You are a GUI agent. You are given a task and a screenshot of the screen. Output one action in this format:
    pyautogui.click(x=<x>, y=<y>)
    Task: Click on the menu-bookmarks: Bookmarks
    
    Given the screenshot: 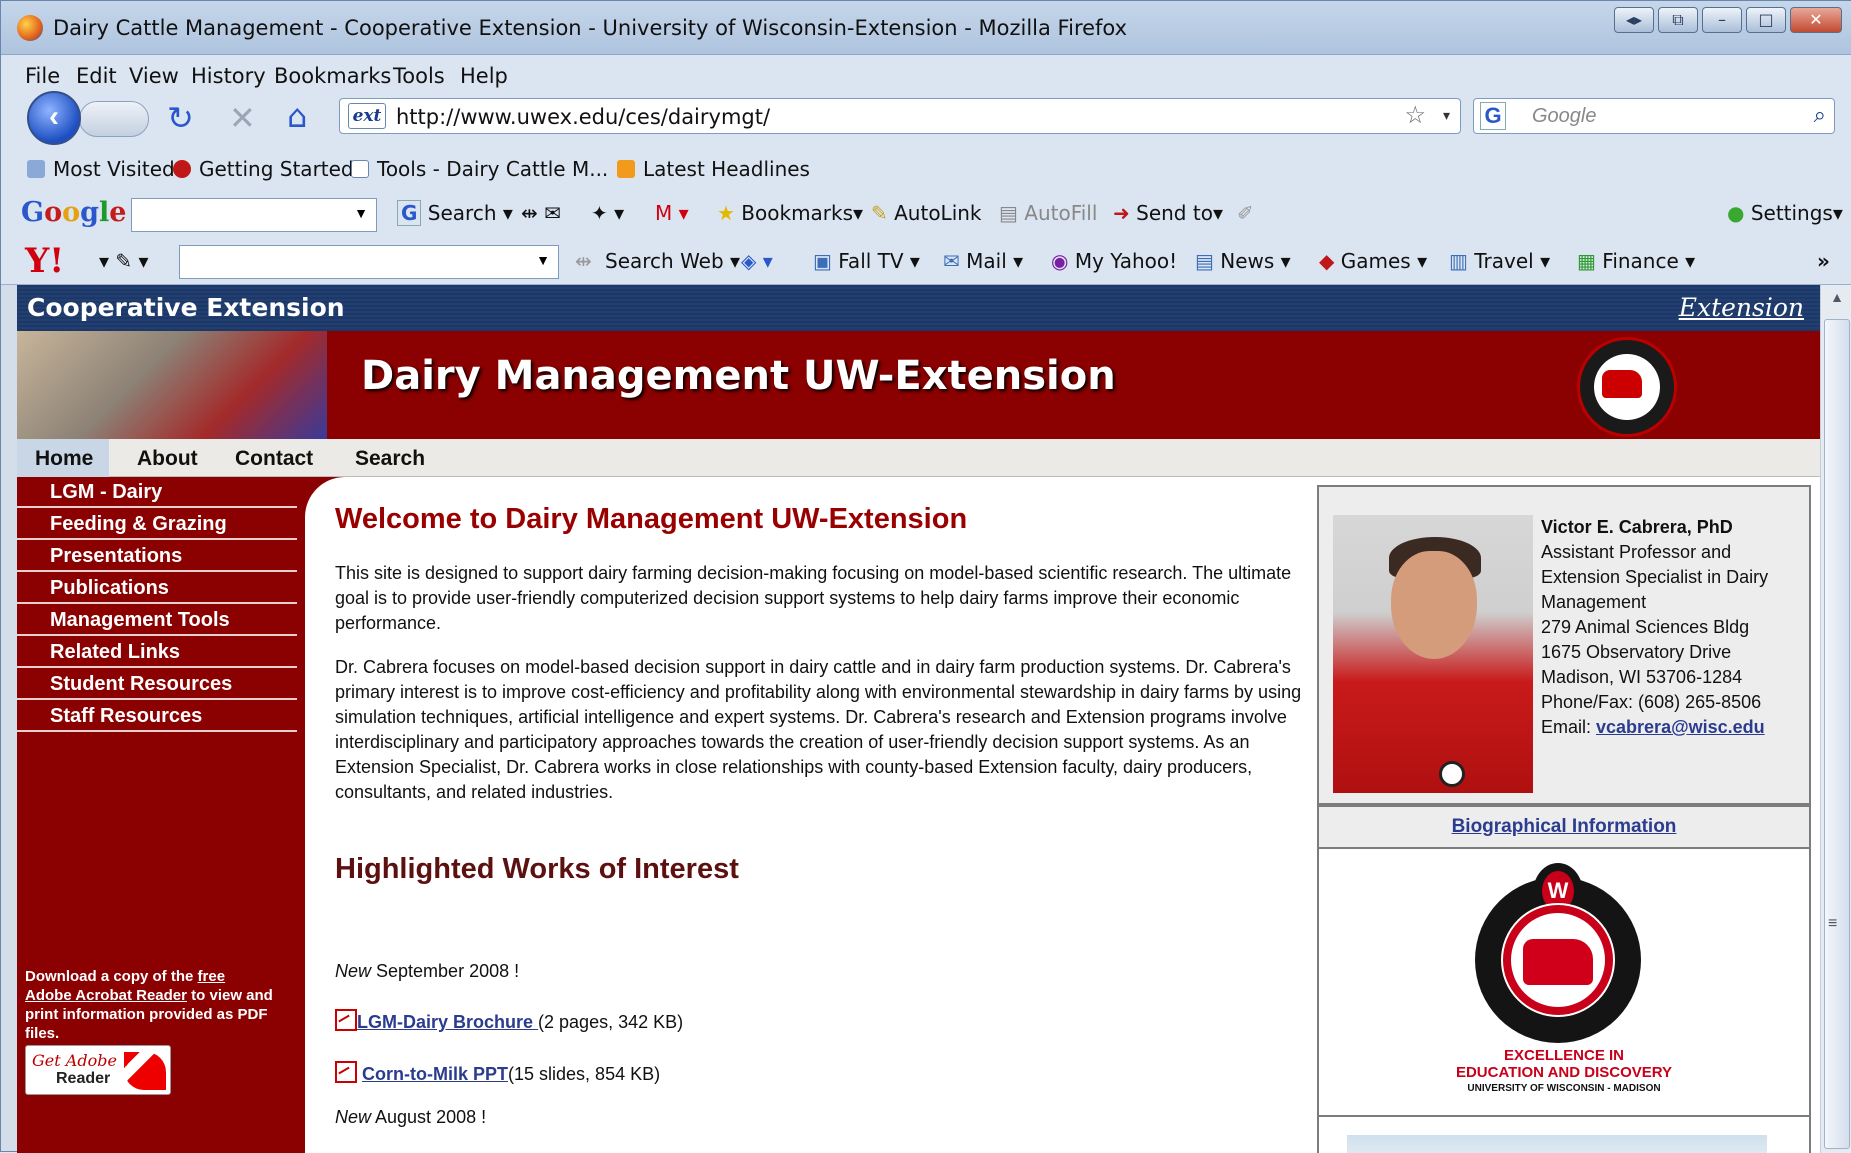 What is the action you would take?
    pyautogui.click(x=332, y=76)
    